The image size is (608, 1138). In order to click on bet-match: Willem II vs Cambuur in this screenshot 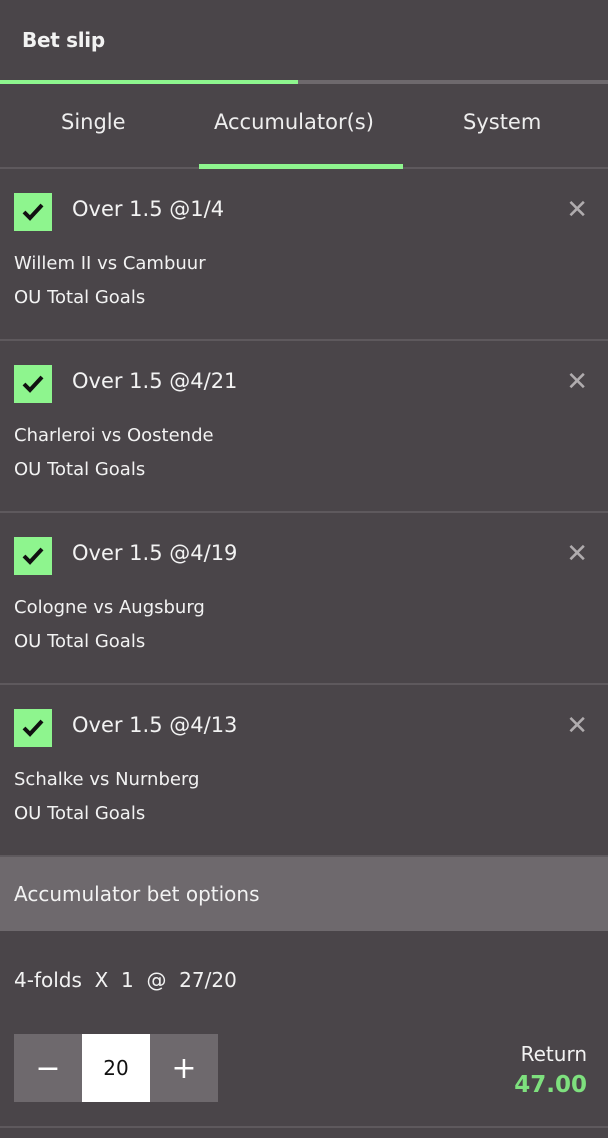, I will do `click(110, 263)`.